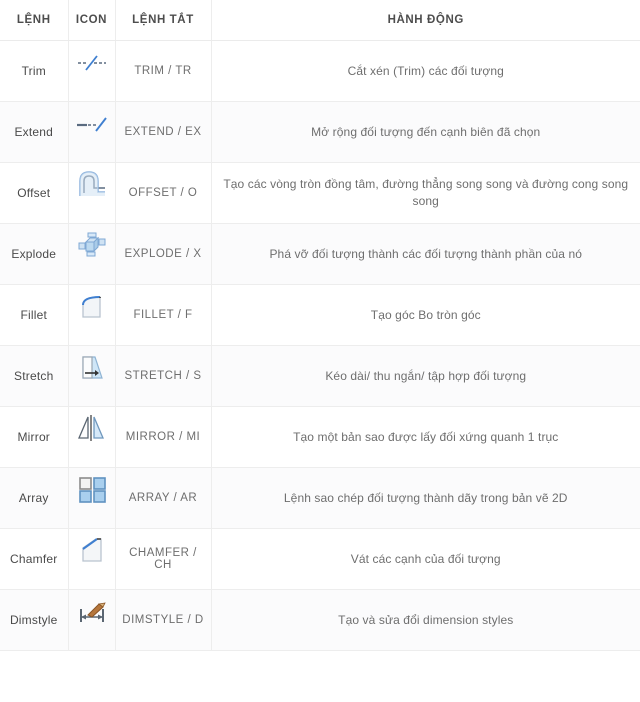 The height and width of the screenshot is (702, 640). I want to click on mirror-icon, so click(92, 428).